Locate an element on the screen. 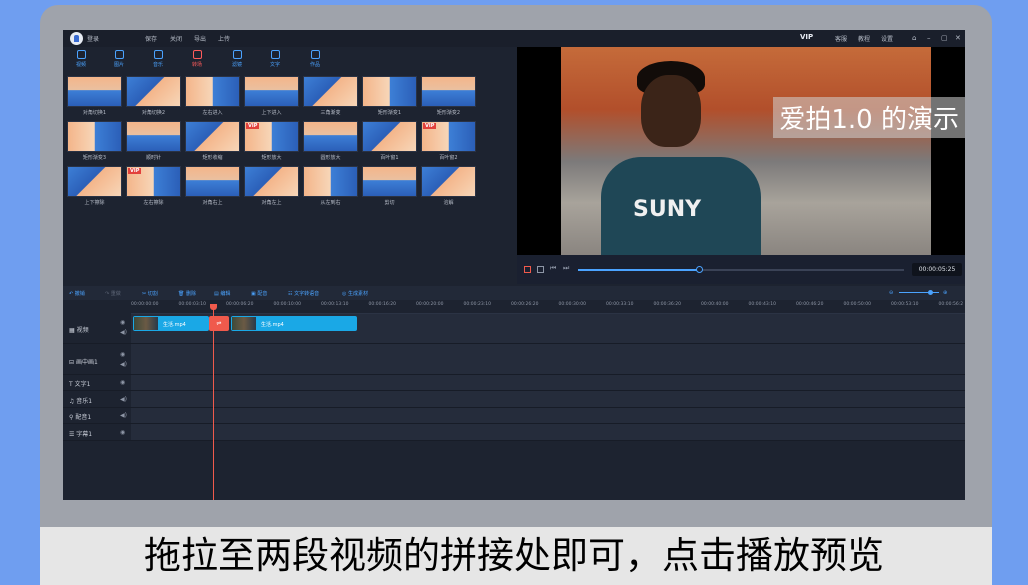  next-frame-icon: ⏭ is located at coordinates (566, 268).